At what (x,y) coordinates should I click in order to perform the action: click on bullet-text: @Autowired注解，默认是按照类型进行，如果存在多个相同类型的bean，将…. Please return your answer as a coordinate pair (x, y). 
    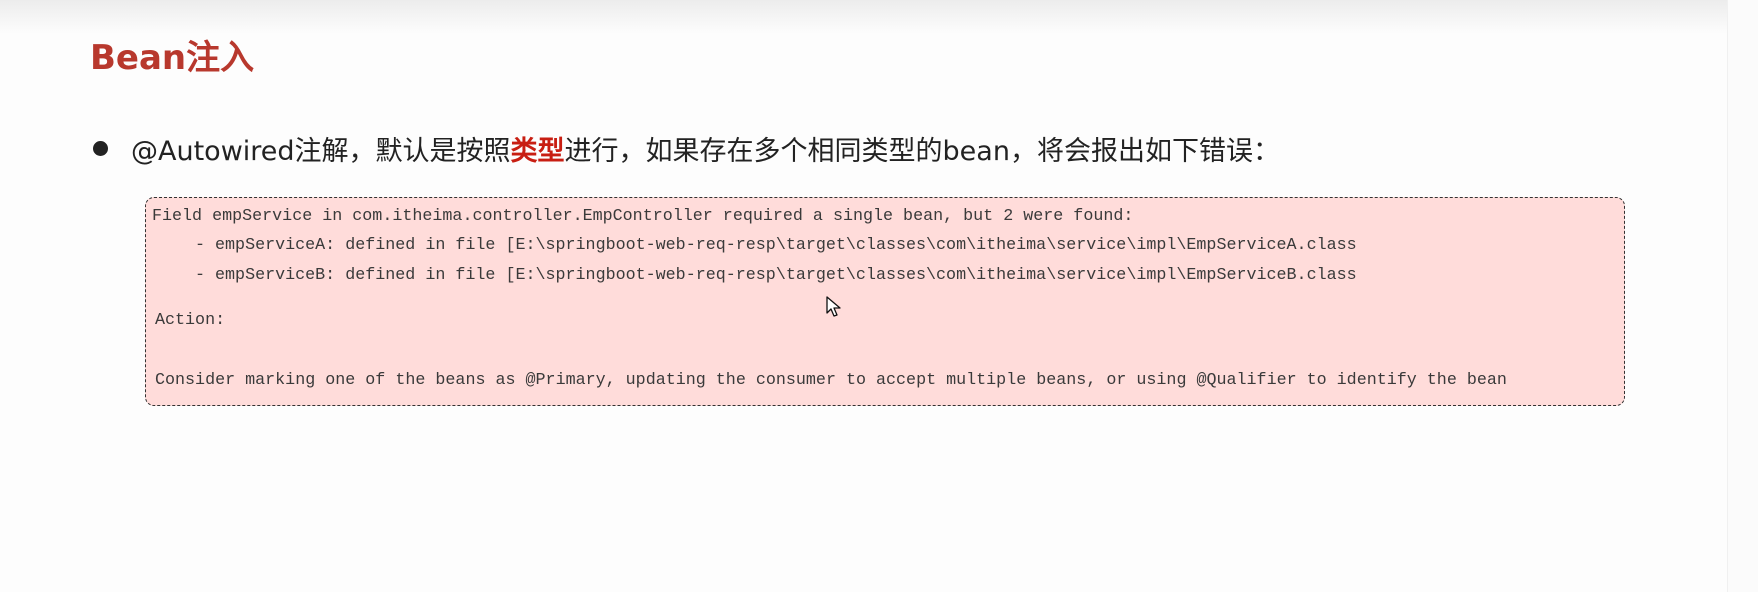
    Looking at the image, I should click on (705, 148).